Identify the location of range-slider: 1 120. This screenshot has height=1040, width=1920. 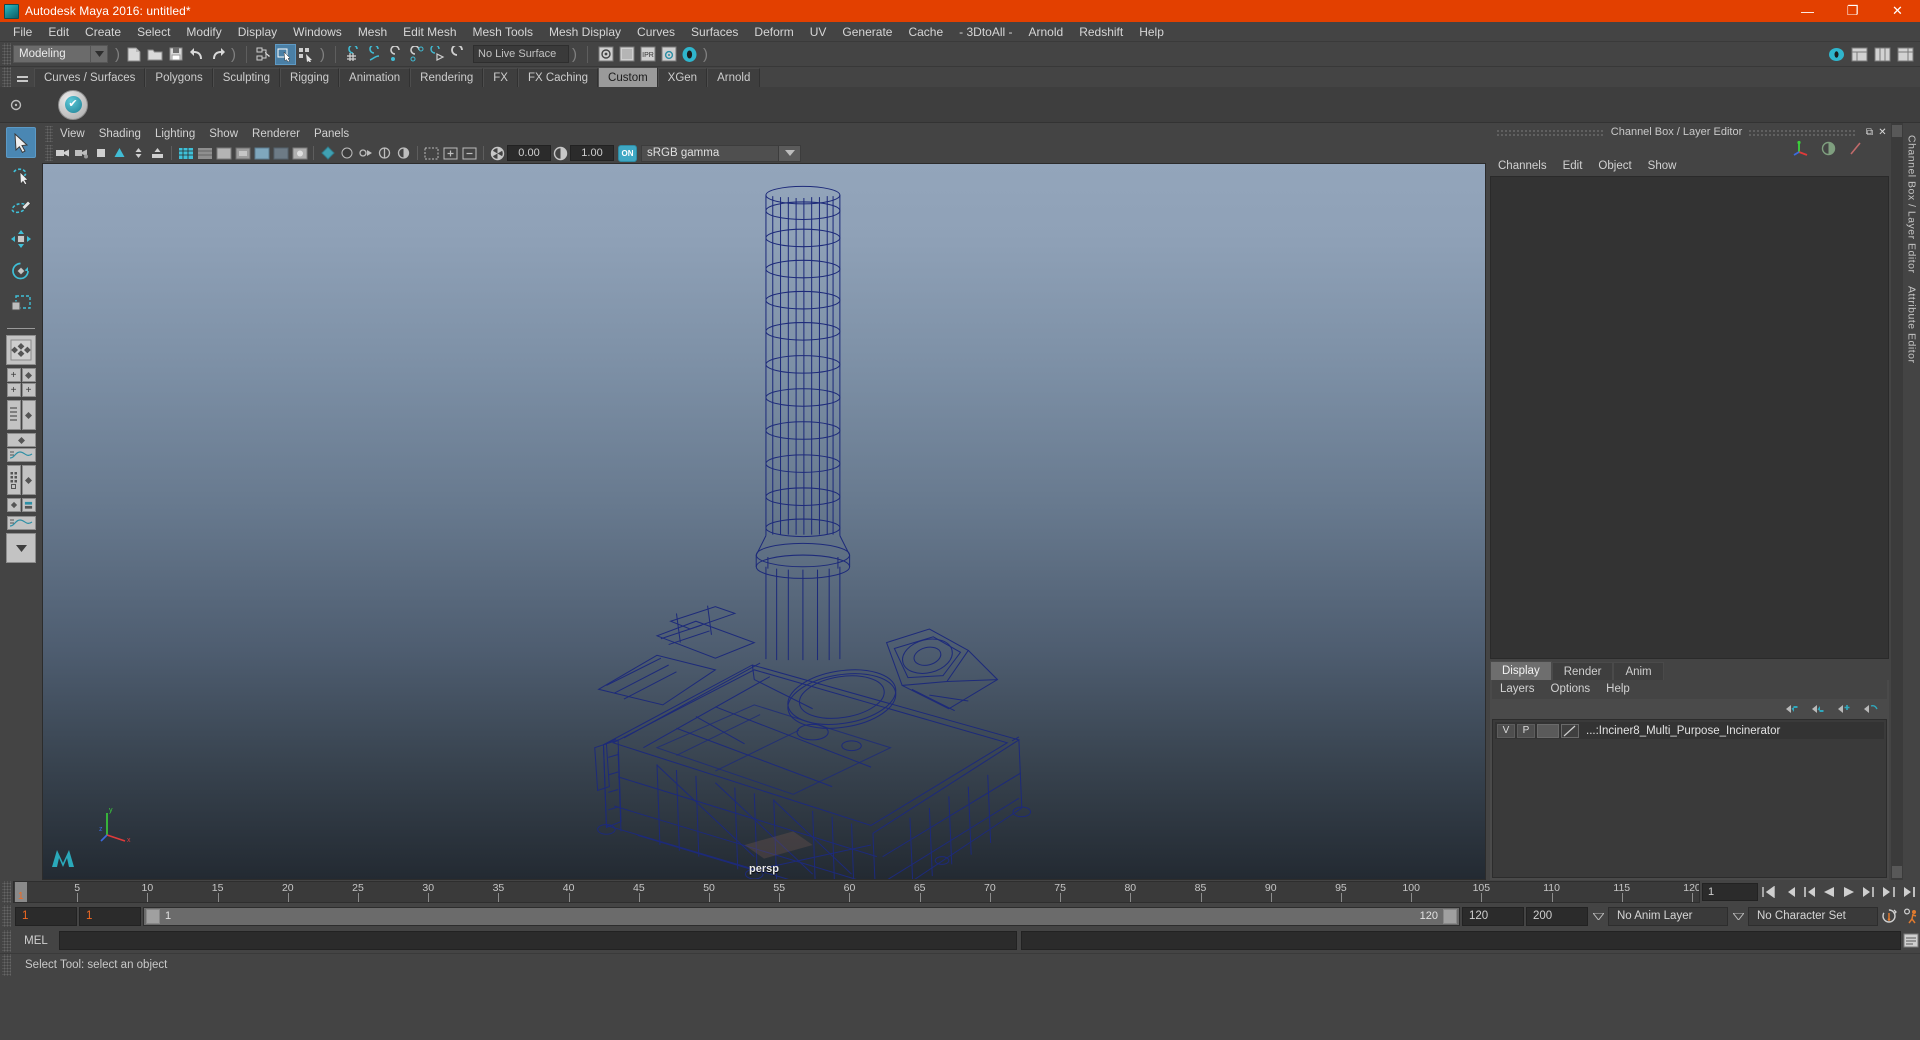
(801, 916).